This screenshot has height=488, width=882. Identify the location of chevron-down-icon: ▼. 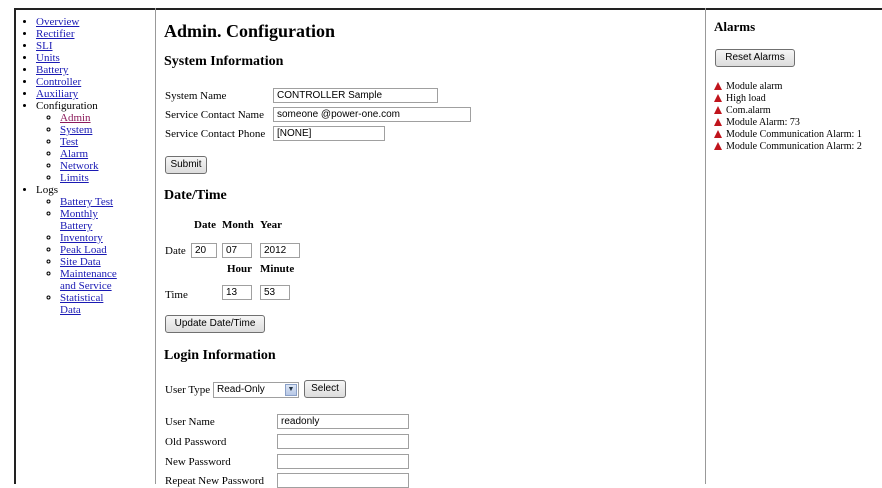
(291, 390).